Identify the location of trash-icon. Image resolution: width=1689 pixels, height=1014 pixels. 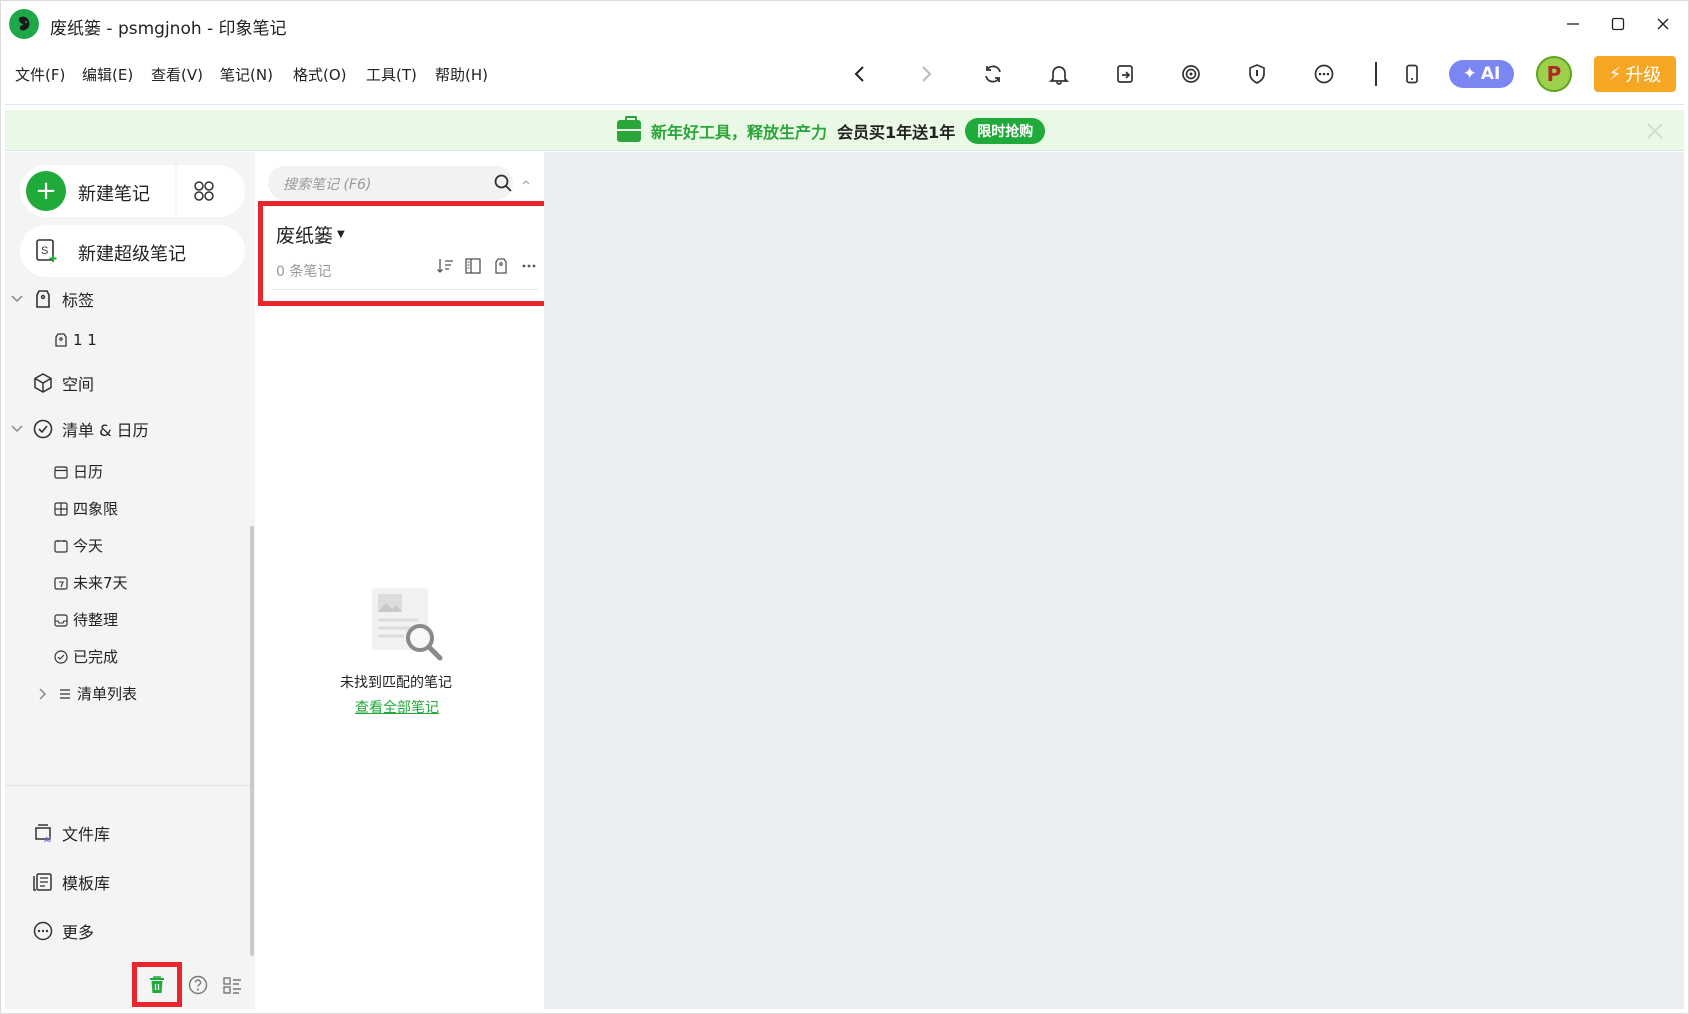
(157, 984).